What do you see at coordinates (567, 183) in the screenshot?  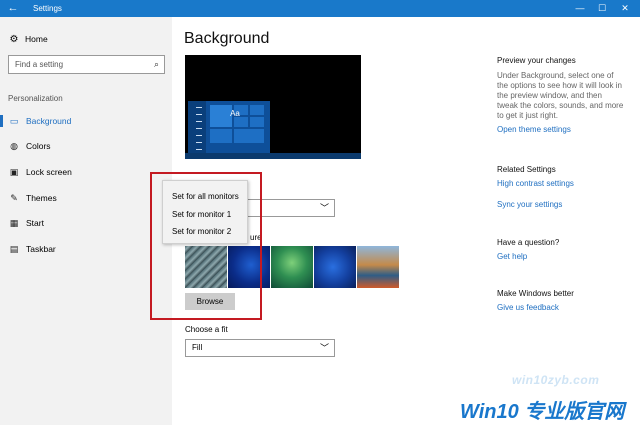 I see `high-contrast-link: High contrast settings` at bounding box center [567, 183].